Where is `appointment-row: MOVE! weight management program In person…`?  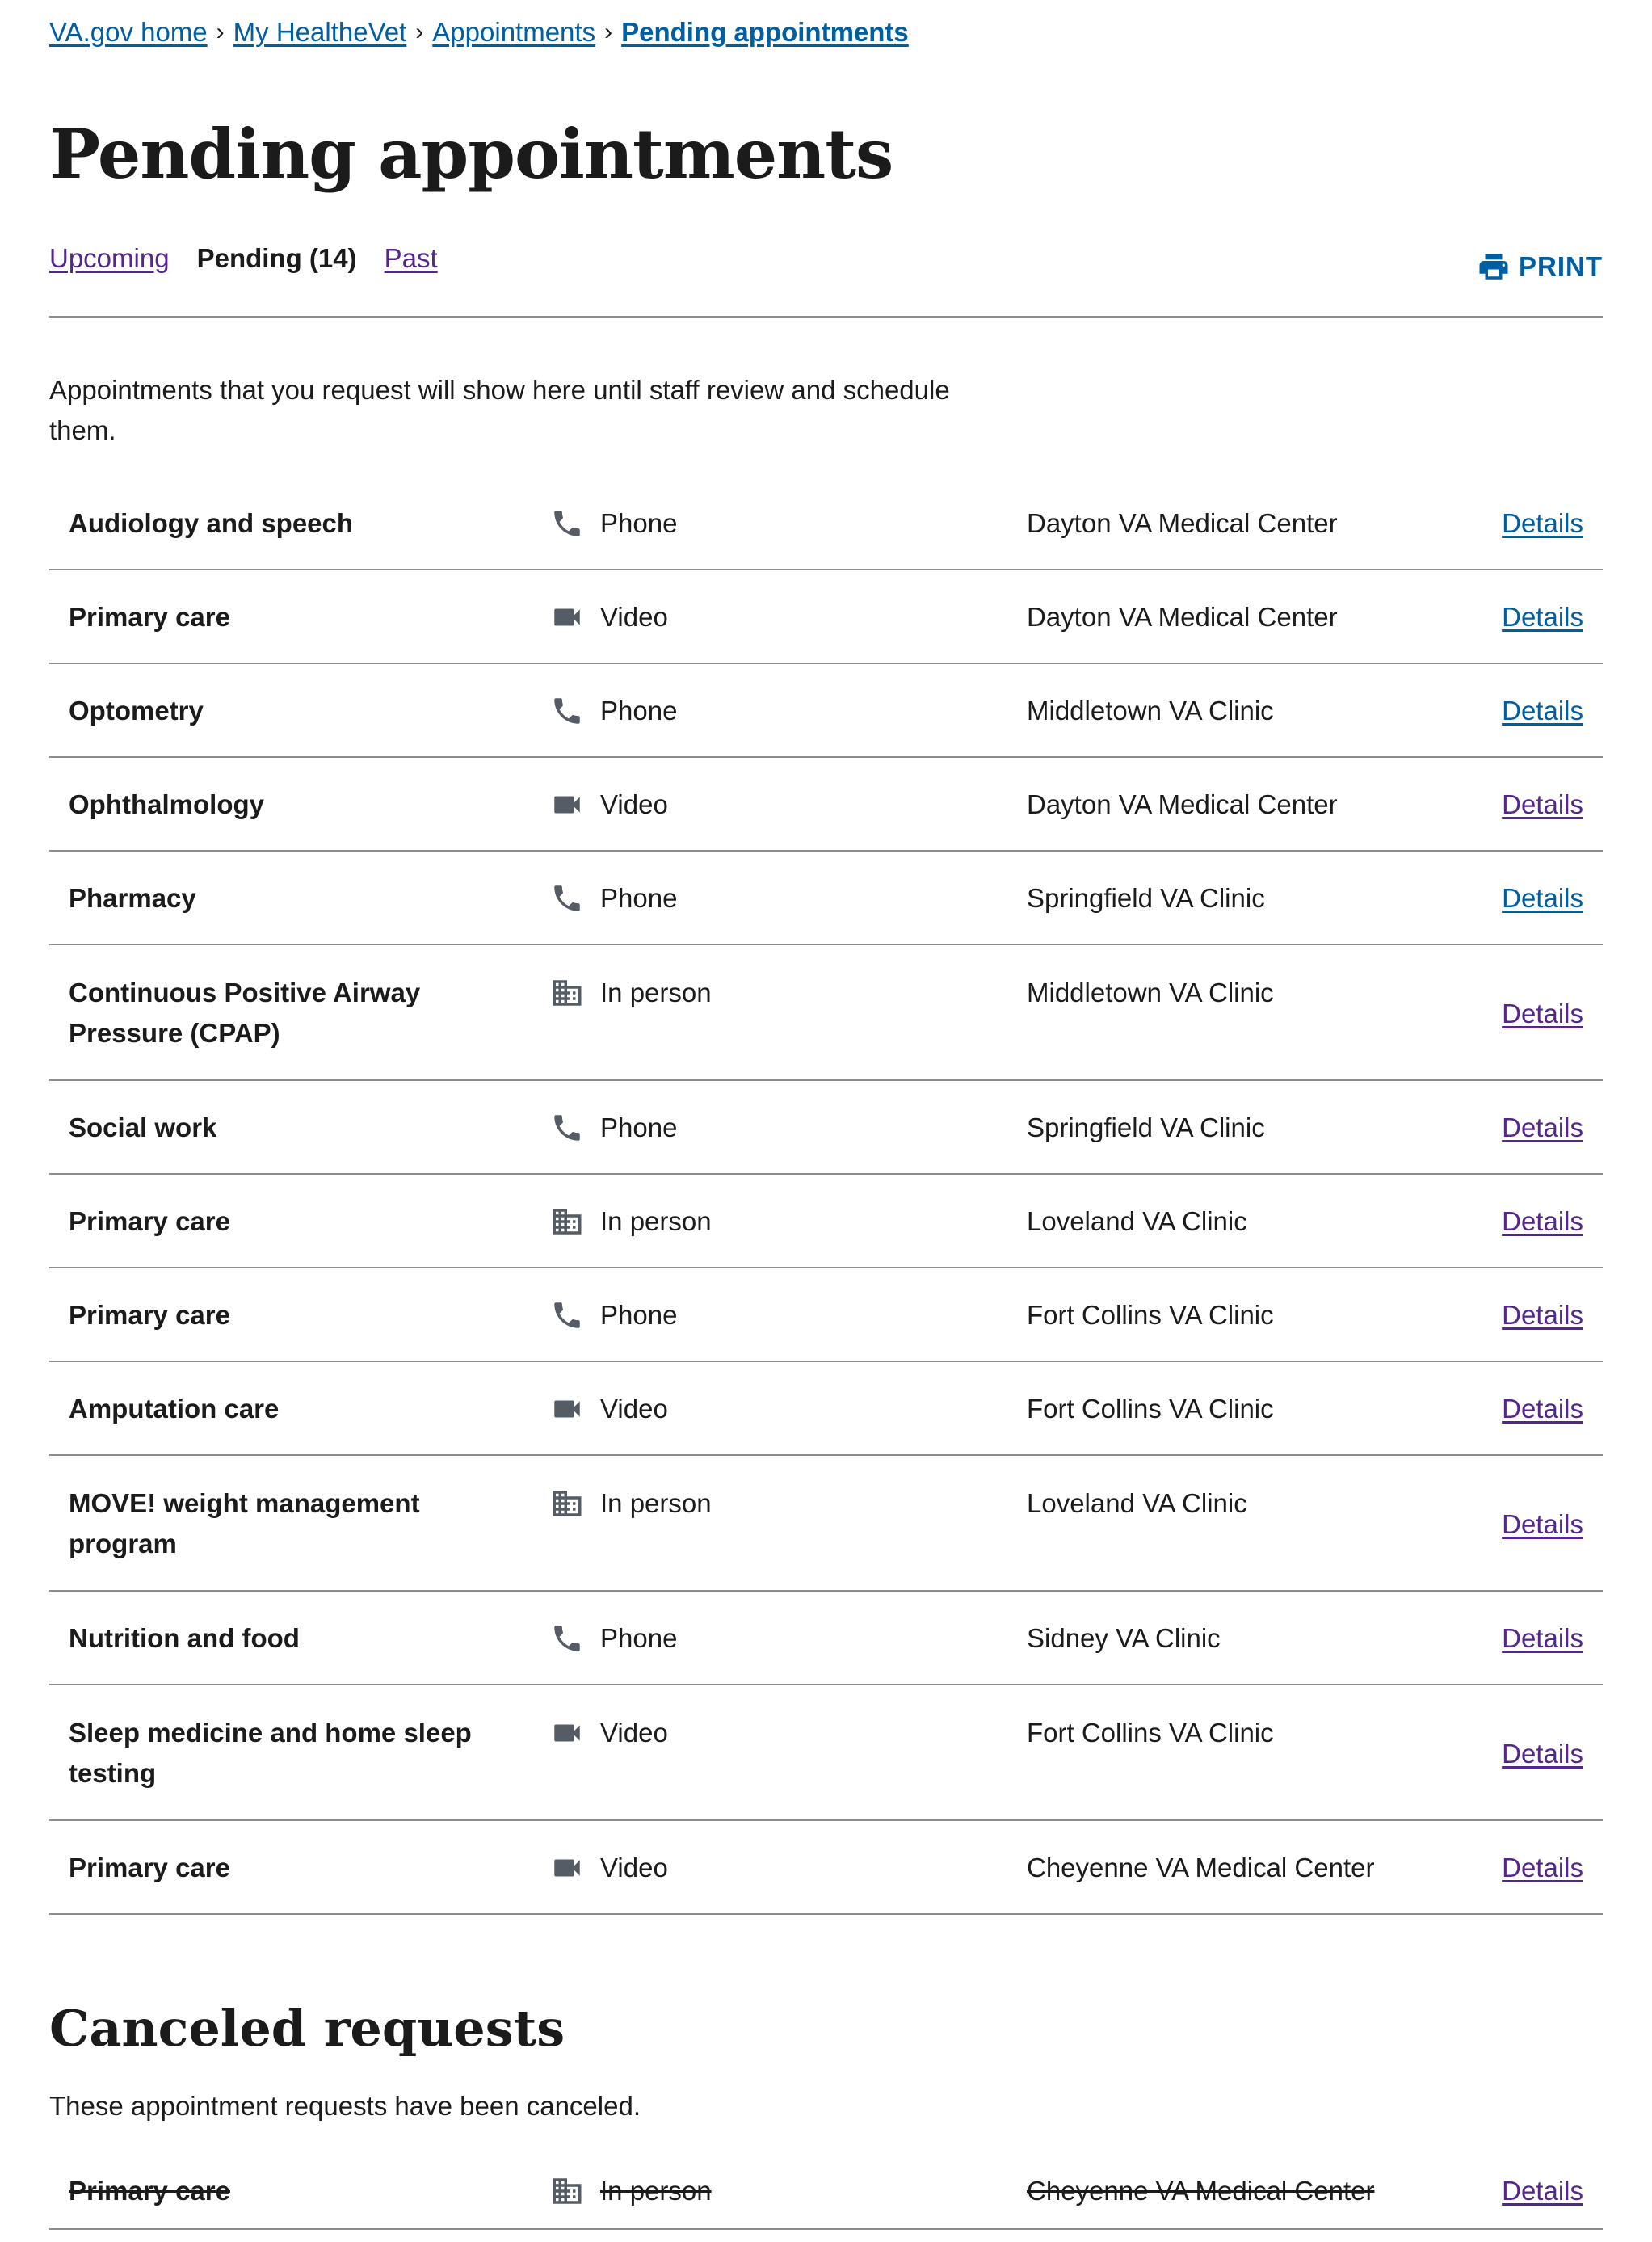
appointment-row: MOVE! weight management program In person… is located at coordinates (826, 1524).